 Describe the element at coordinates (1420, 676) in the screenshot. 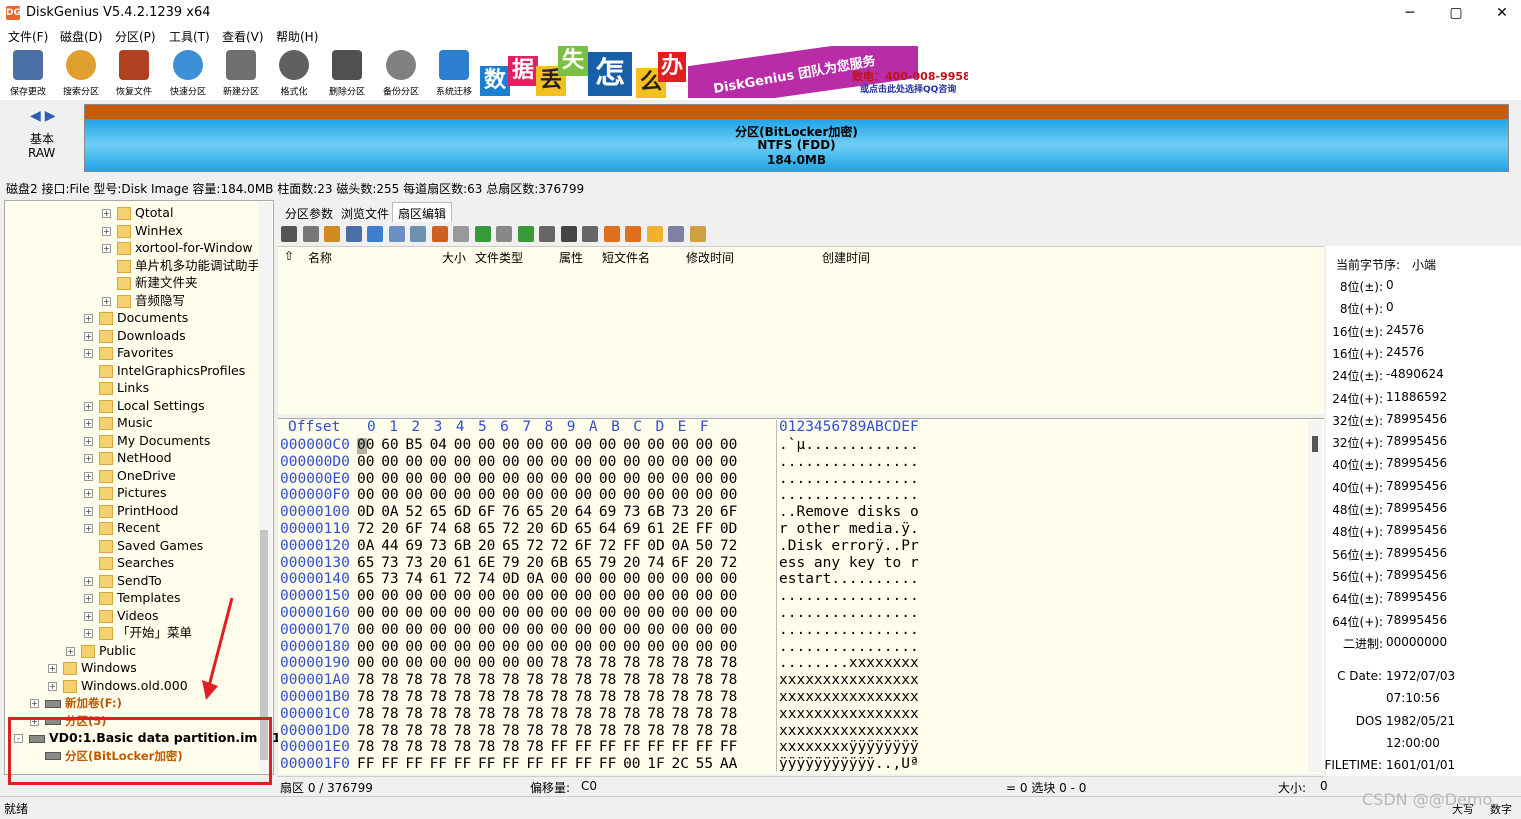

I see `date-value: 1972/07/03` at that location.